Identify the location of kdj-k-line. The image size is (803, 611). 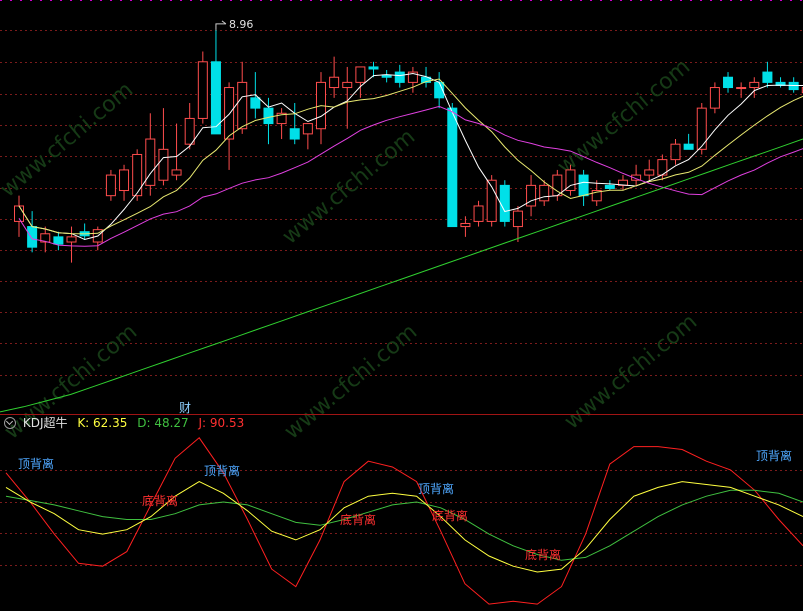
(404, 527).